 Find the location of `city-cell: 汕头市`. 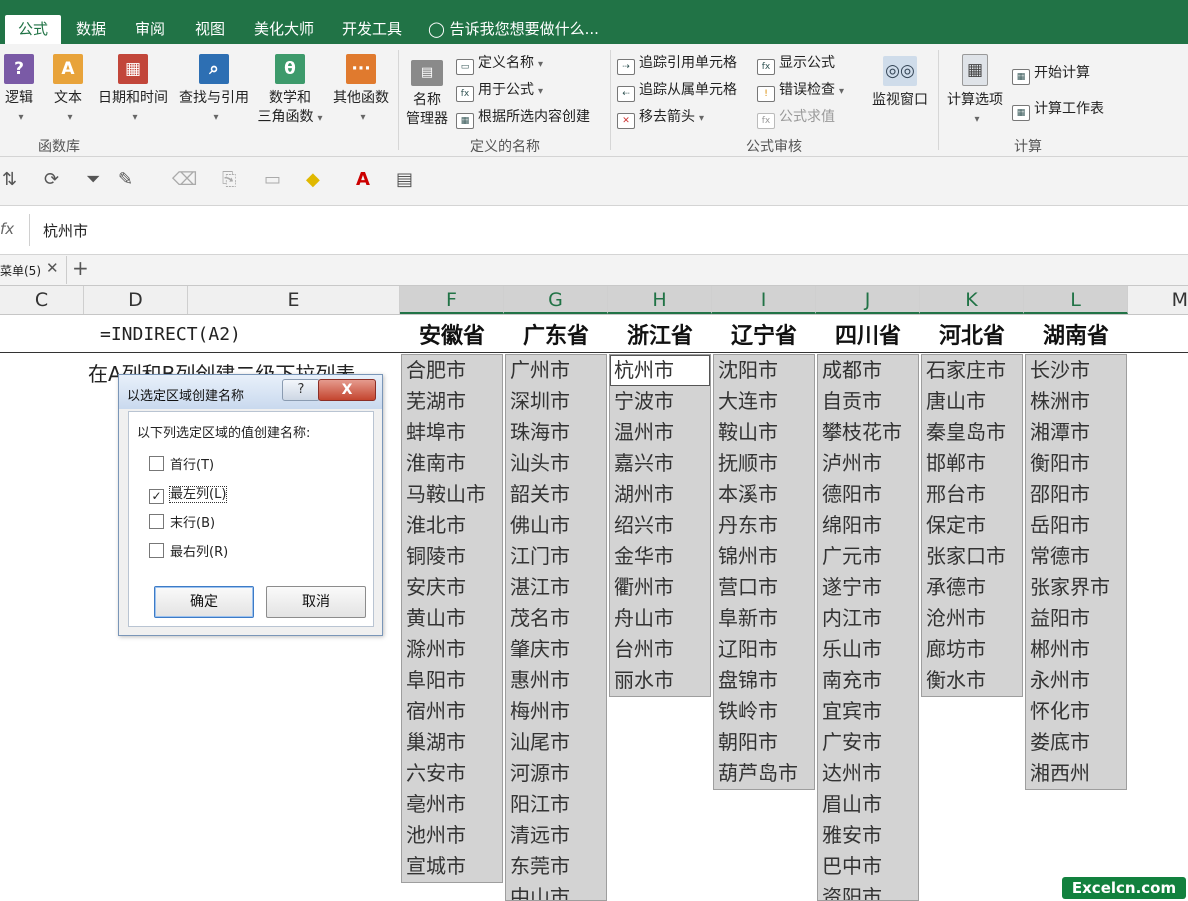

city-cell: 汕头市 is located at coordinates (556, 463).